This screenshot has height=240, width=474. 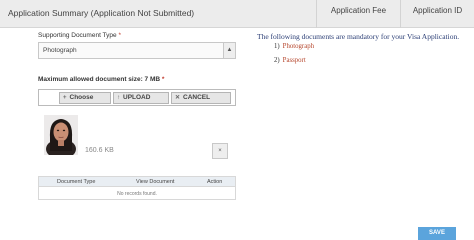 I want to click on save-button: SAVE, so click(x=437, y=233).